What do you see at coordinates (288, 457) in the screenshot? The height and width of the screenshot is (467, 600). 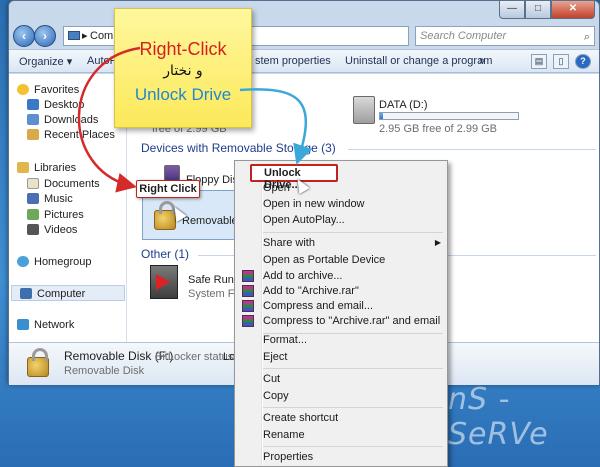 I see `menu-properties: Properties` at bounding box center [288, 457].